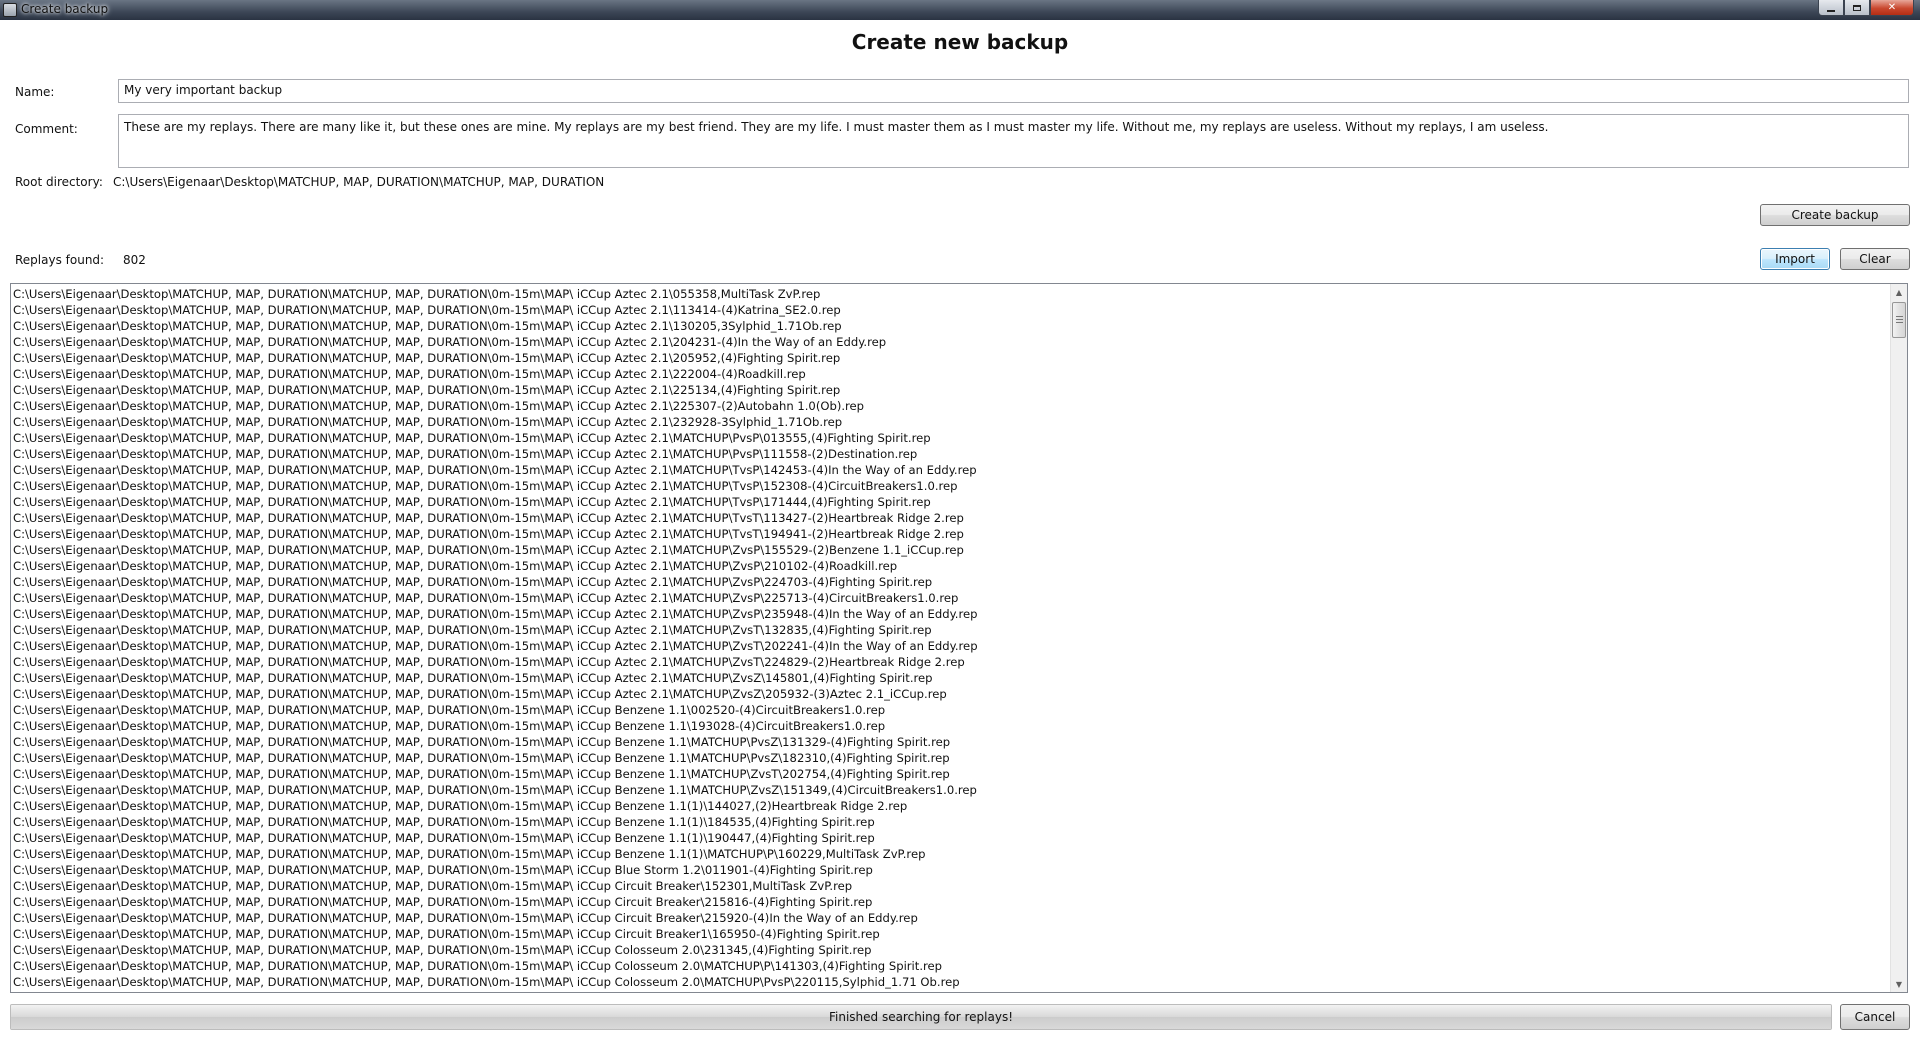 This screenshot has width=1920, height=1040. Describe the element at coordinates (65, 9) in the screenshot. I see `window-title: Create backup` at that location.